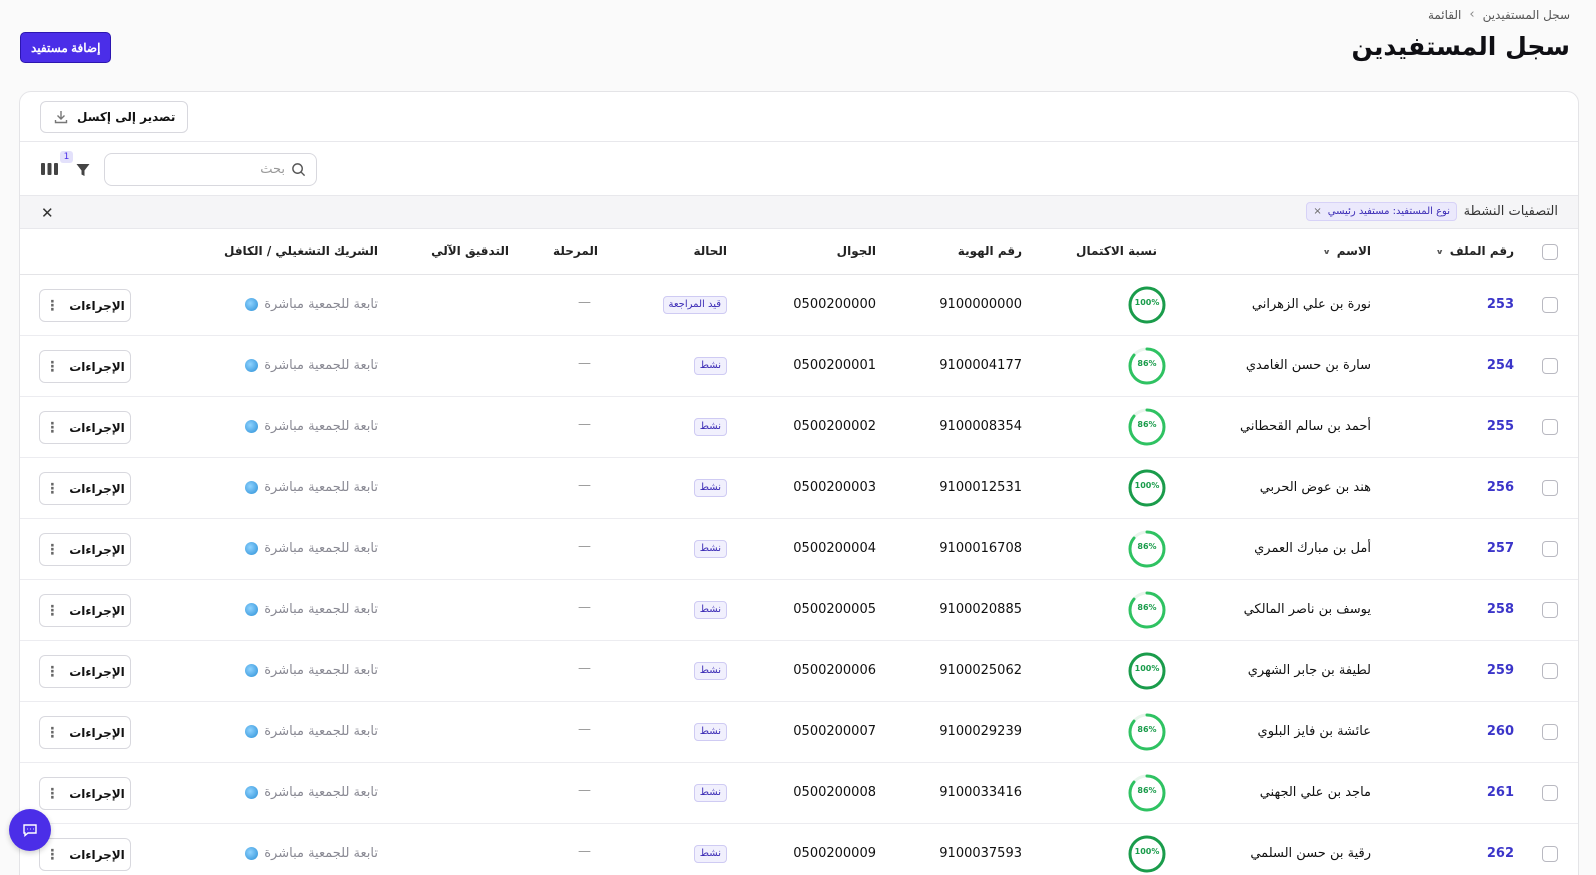 Image resolution: width=1596 pixels, height=875 pixels. I want to click on filter-chip: نوع المستفيد: مستفيد رئيسي ×, so click(1381, 211).